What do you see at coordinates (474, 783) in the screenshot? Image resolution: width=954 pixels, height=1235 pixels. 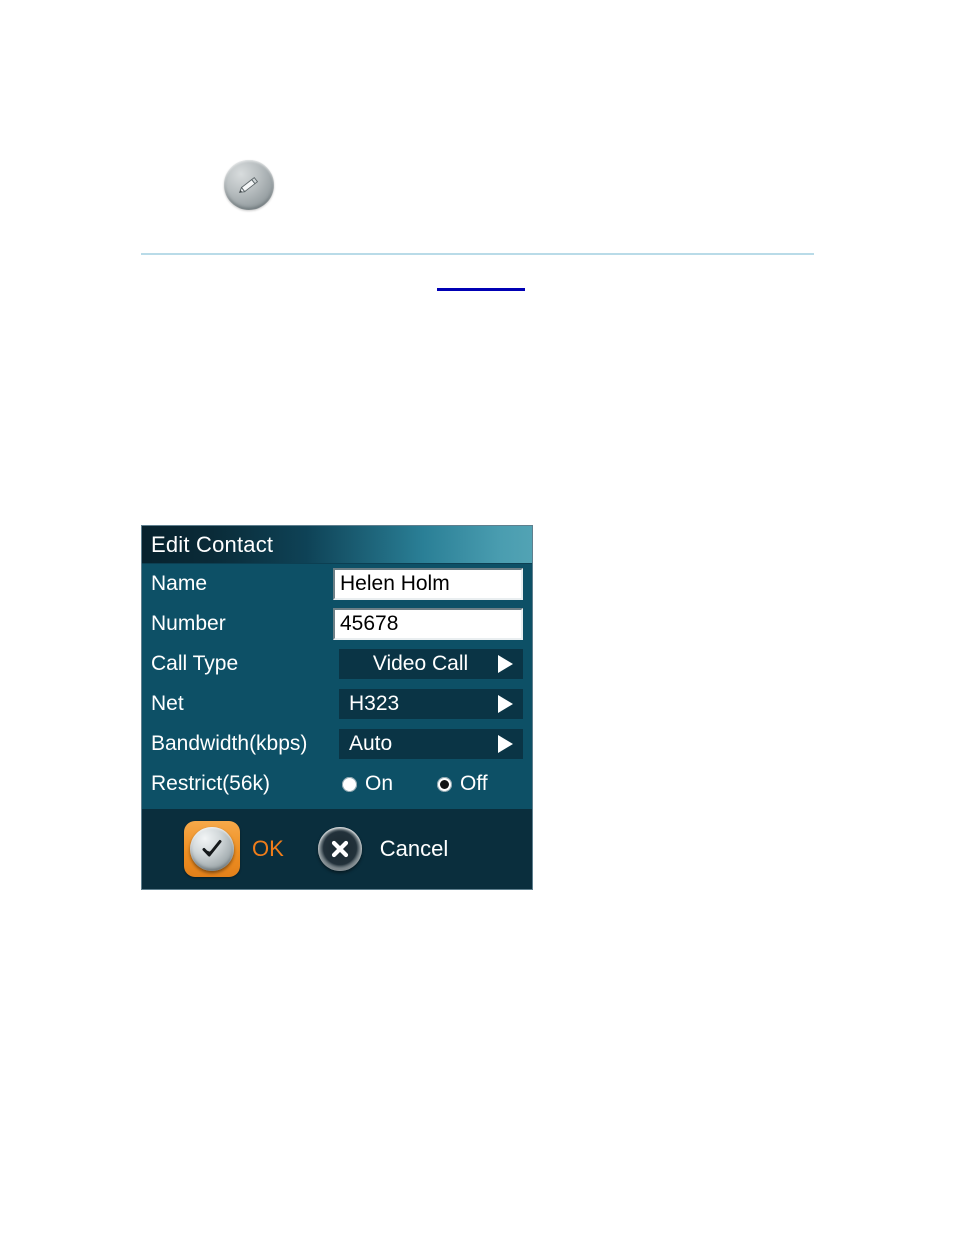 I see `restrict-radio-off-label: Off` at bounding box center [474, 783].